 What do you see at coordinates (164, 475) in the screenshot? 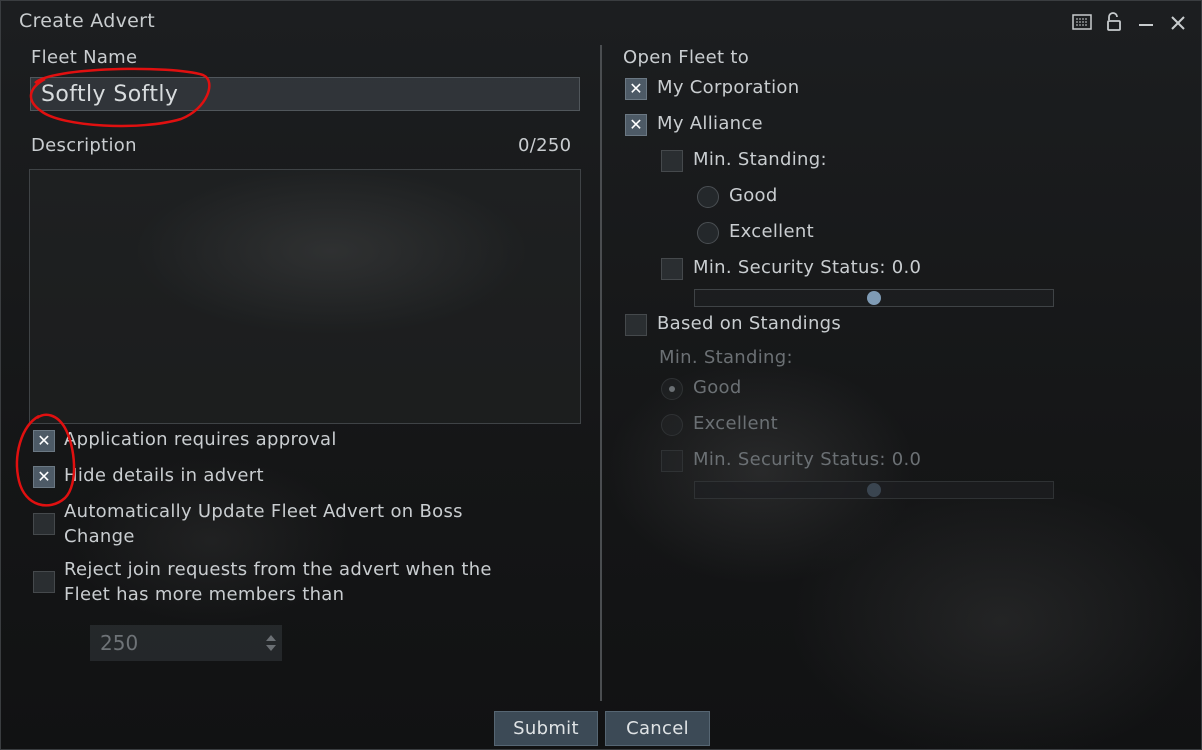
I see `hide-details-label: Hide details in advert` at bounding box center [164, 475].